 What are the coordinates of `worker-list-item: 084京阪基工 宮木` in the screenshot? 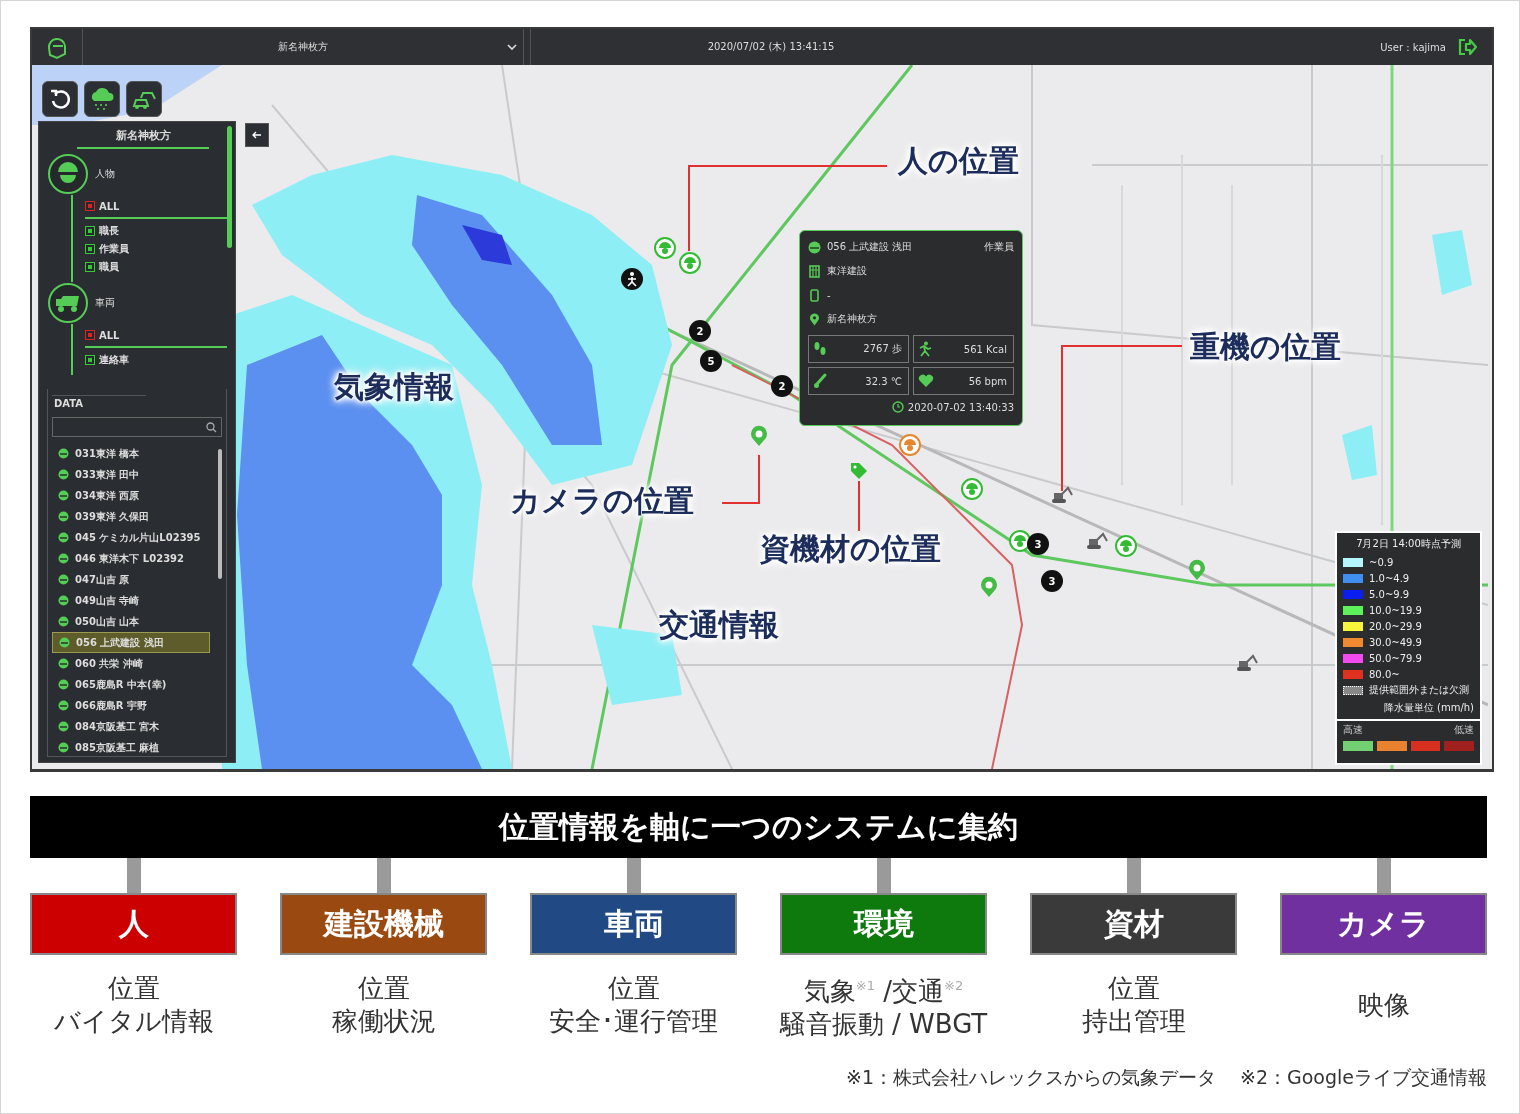 It's located at (131, 726).